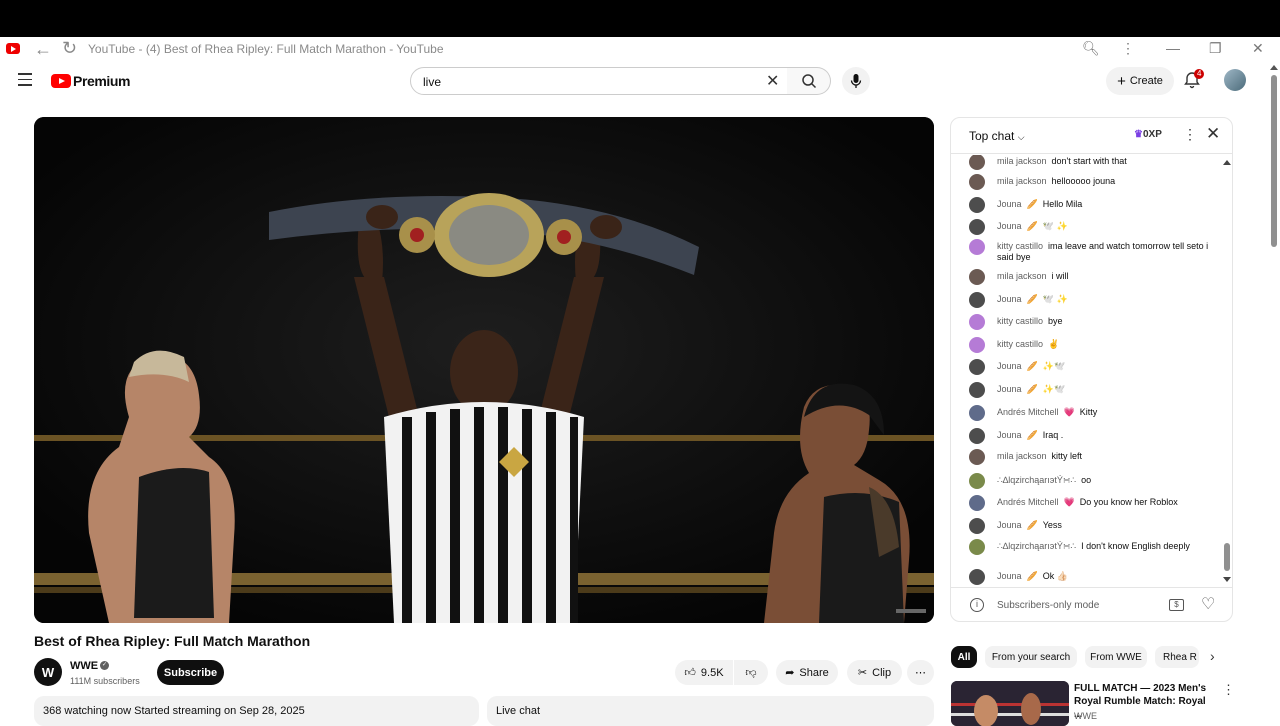  What do you see at coordinates (807, 672) in the screenshot?
I see `share-button: ➦ Share` at bounding box center [807, 672].